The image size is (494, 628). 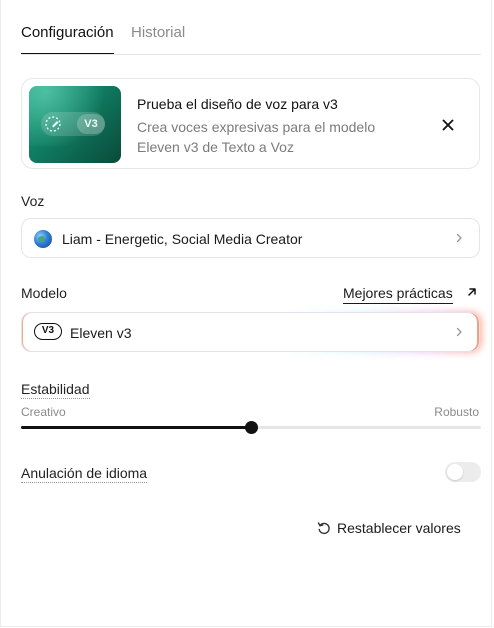 What do you see at coordinates (158, 33) in the screenshot?
I see `tab-historial: Historial` at bounding box center [158, 33].